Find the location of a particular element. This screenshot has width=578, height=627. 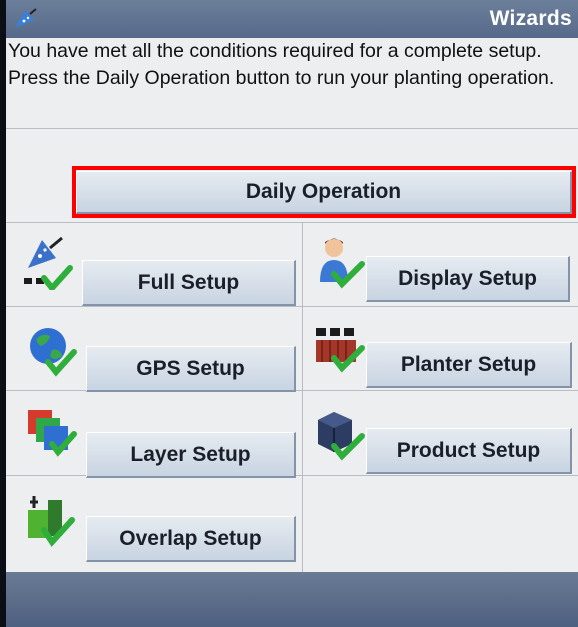

planter-setup-button: Planter Setup is located at coordinates (469, 365).